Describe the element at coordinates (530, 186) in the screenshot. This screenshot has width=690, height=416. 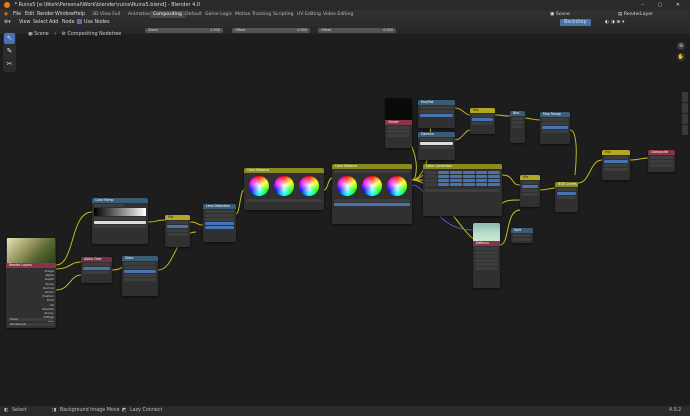
I see `mix-3-fac` at that location.